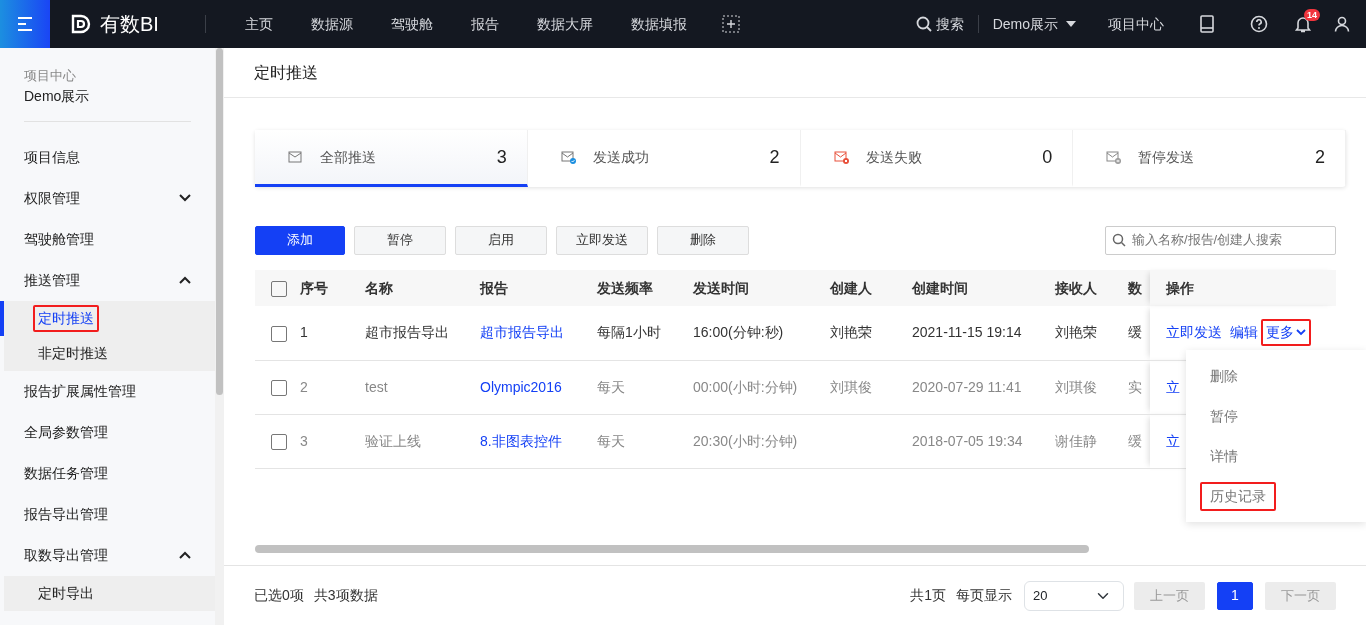 The image size is (1366, 625). I want to click on notification-badge: 14, so click(1312, 15).